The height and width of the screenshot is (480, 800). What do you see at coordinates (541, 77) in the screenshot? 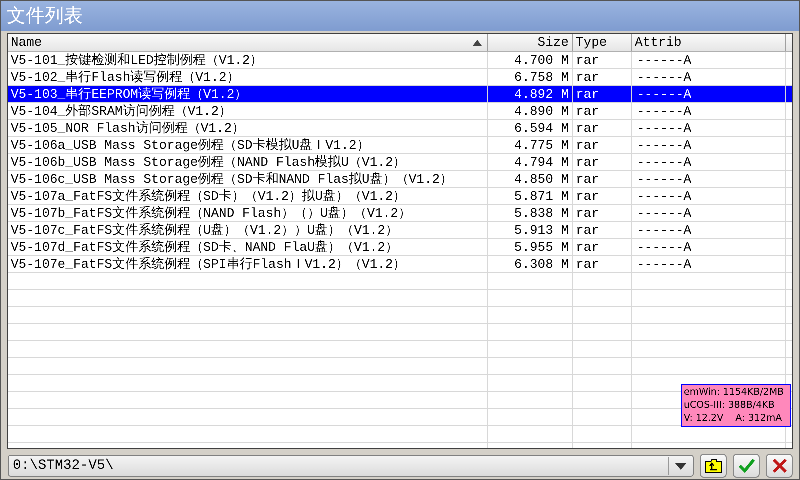
I see `file-size: 6.758 M` at bounding box center [541, 77].